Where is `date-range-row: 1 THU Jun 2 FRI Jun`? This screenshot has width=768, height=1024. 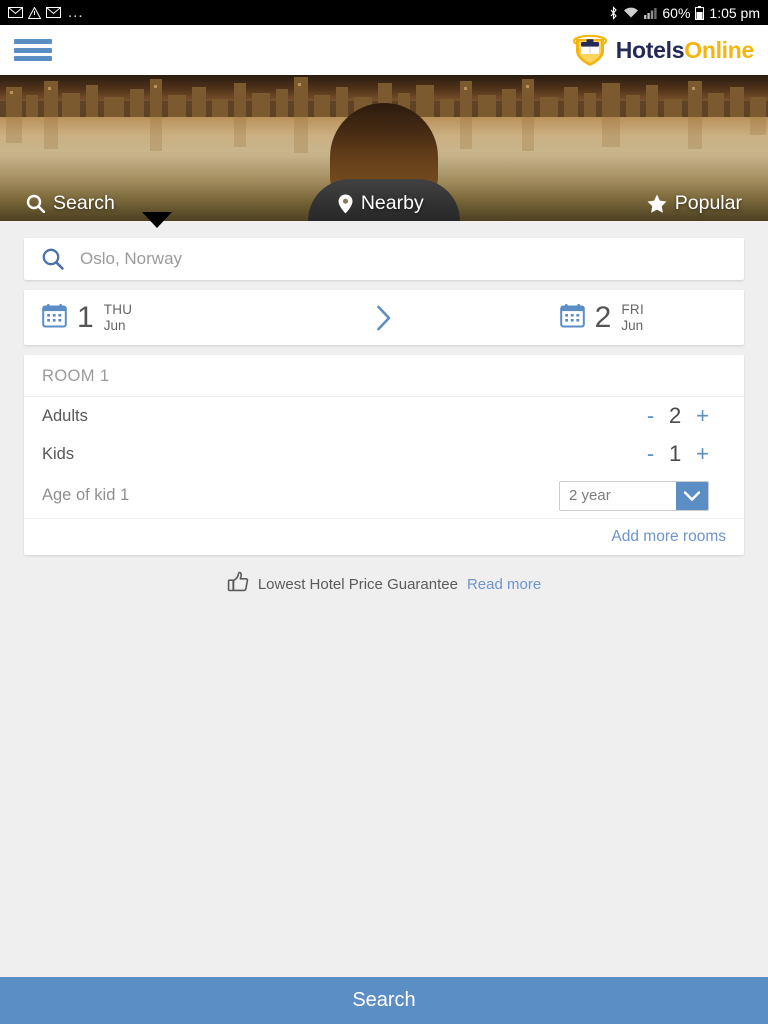 date-range-row: 1 THU Jun 2 FRI Jun is located at coordinates (384, 317).